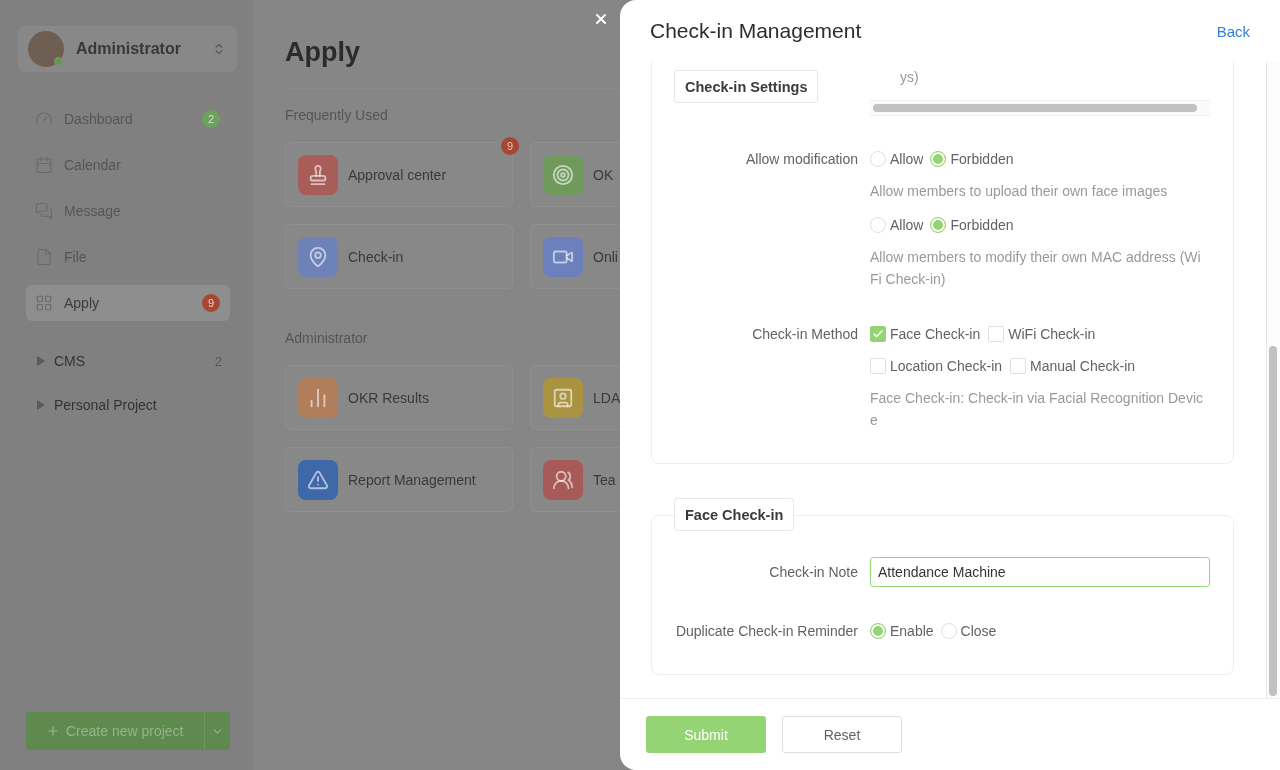 The width and height of the screenshot is (1280, 770). What do you see at coordinates (53, 731) in the screenshot?
I see `plus-icon` at bounding box center [53, 731].